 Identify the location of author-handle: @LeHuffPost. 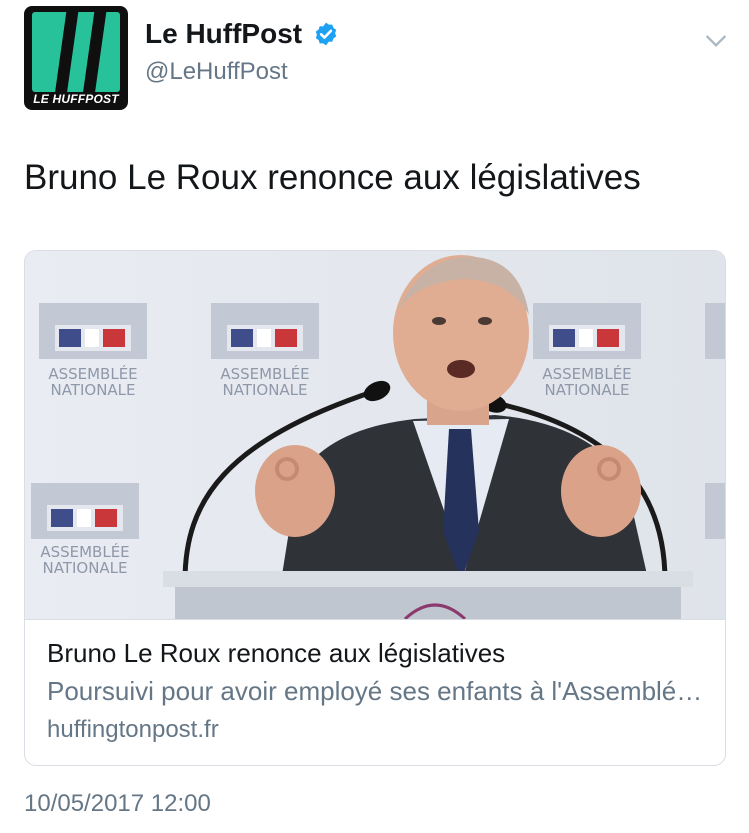
(216, 72).